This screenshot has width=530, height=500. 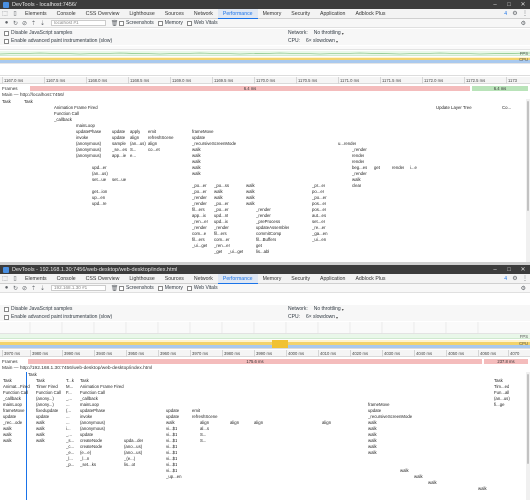 What do you see at coordinates (255, 361) in the screenshot?
I see `frame-bar: 175.6 ms` at bounding box center [255, 361].